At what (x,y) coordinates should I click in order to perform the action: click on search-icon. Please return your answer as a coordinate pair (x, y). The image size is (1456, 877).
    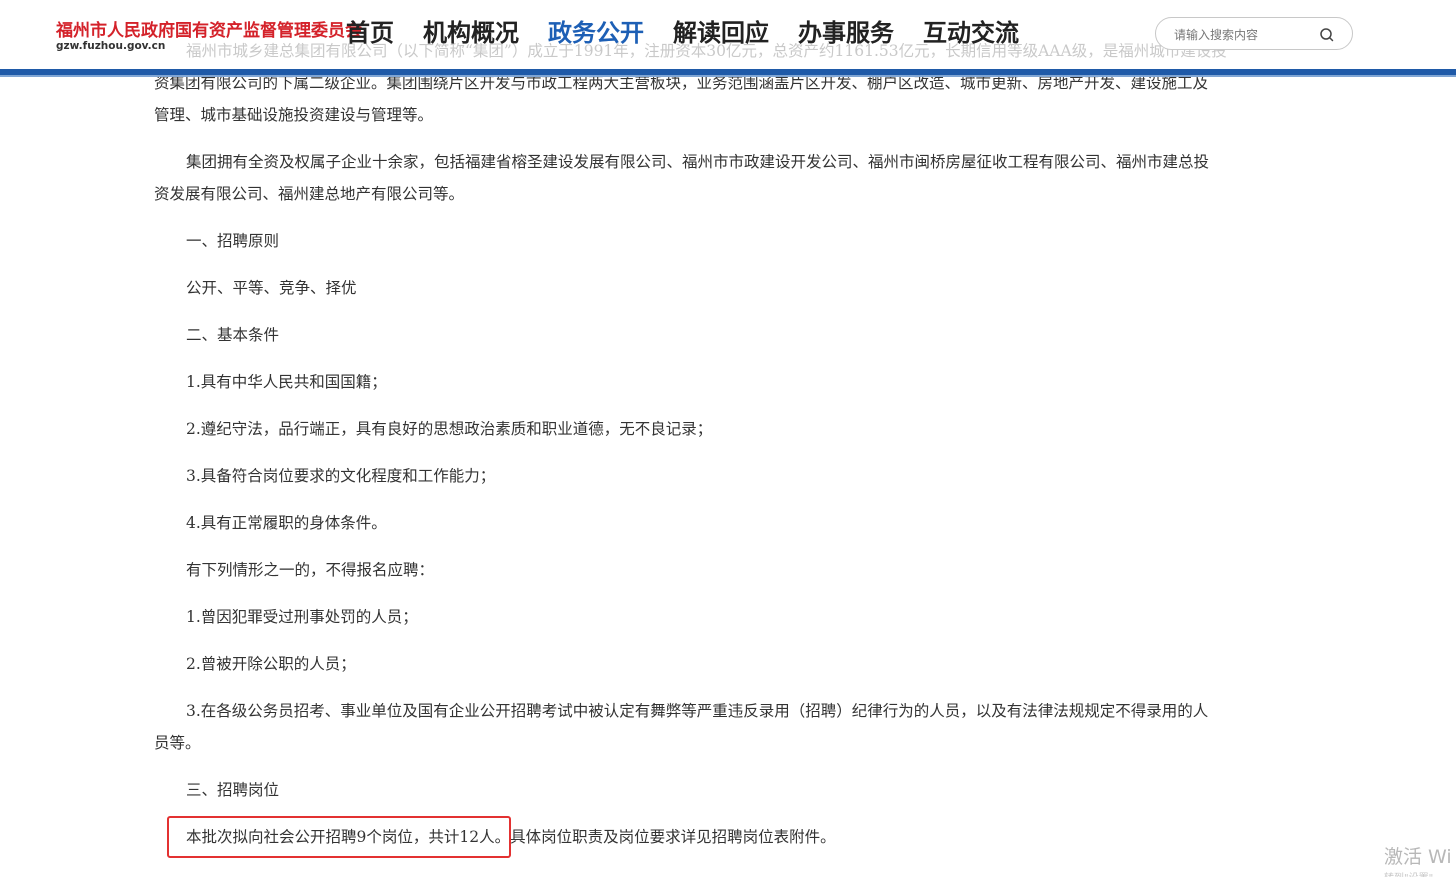
    Looking at the image, I should click on (1327, 35).